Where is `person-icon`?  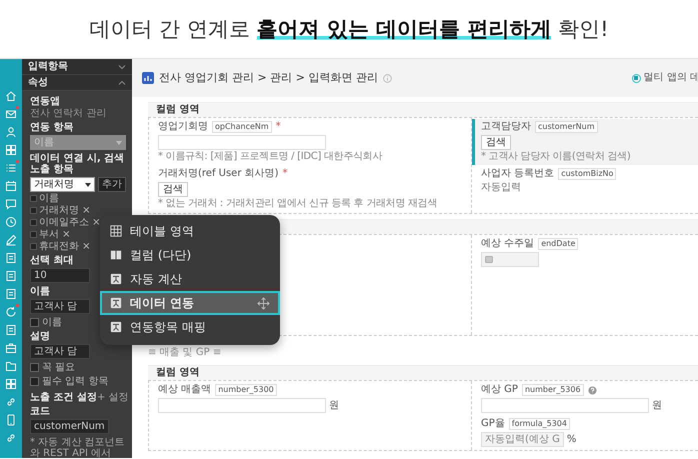
person-icon is located at coordinates (11, 132).